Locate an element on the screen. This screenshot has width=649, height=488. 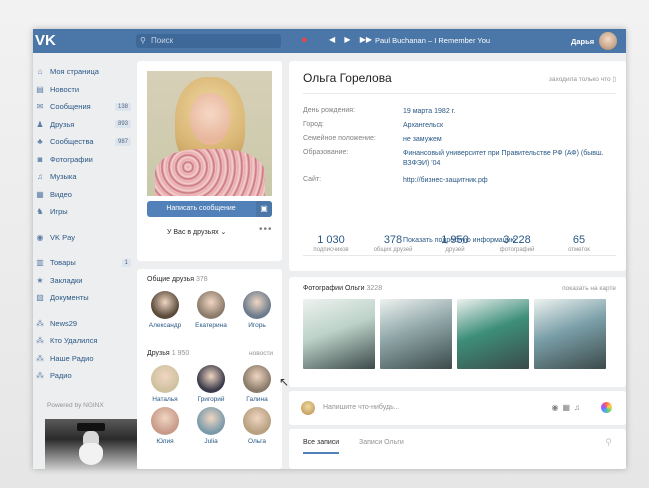
friend-name: Юлия is located at coordinates (165, 441).